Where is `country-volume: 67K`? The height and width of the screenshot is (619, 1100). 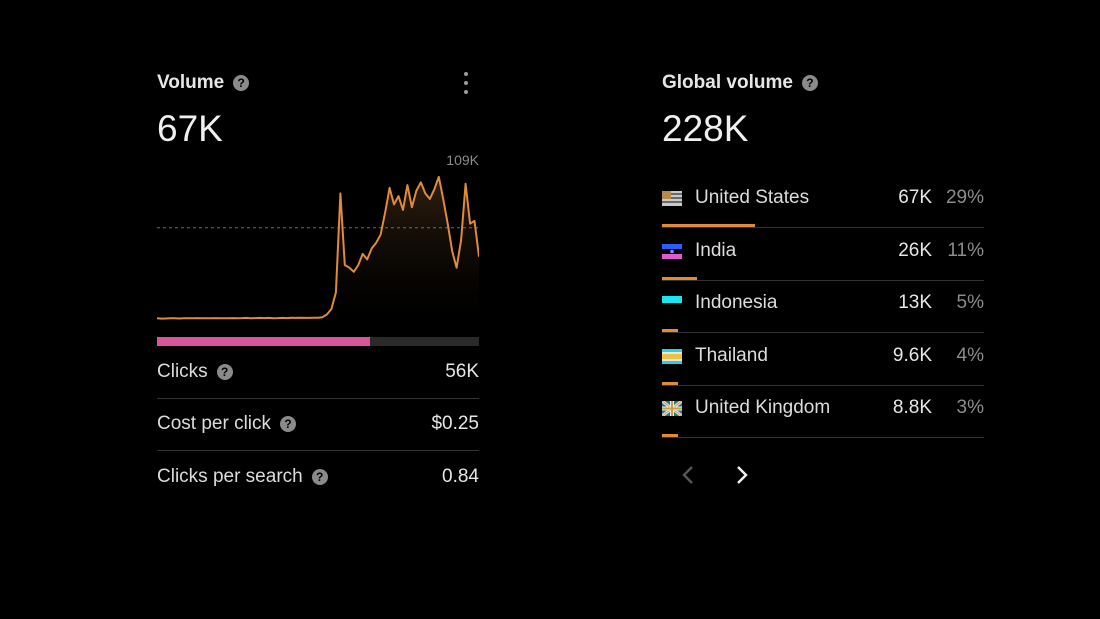
country-volume: 67K is located at coordinates (915, 197).